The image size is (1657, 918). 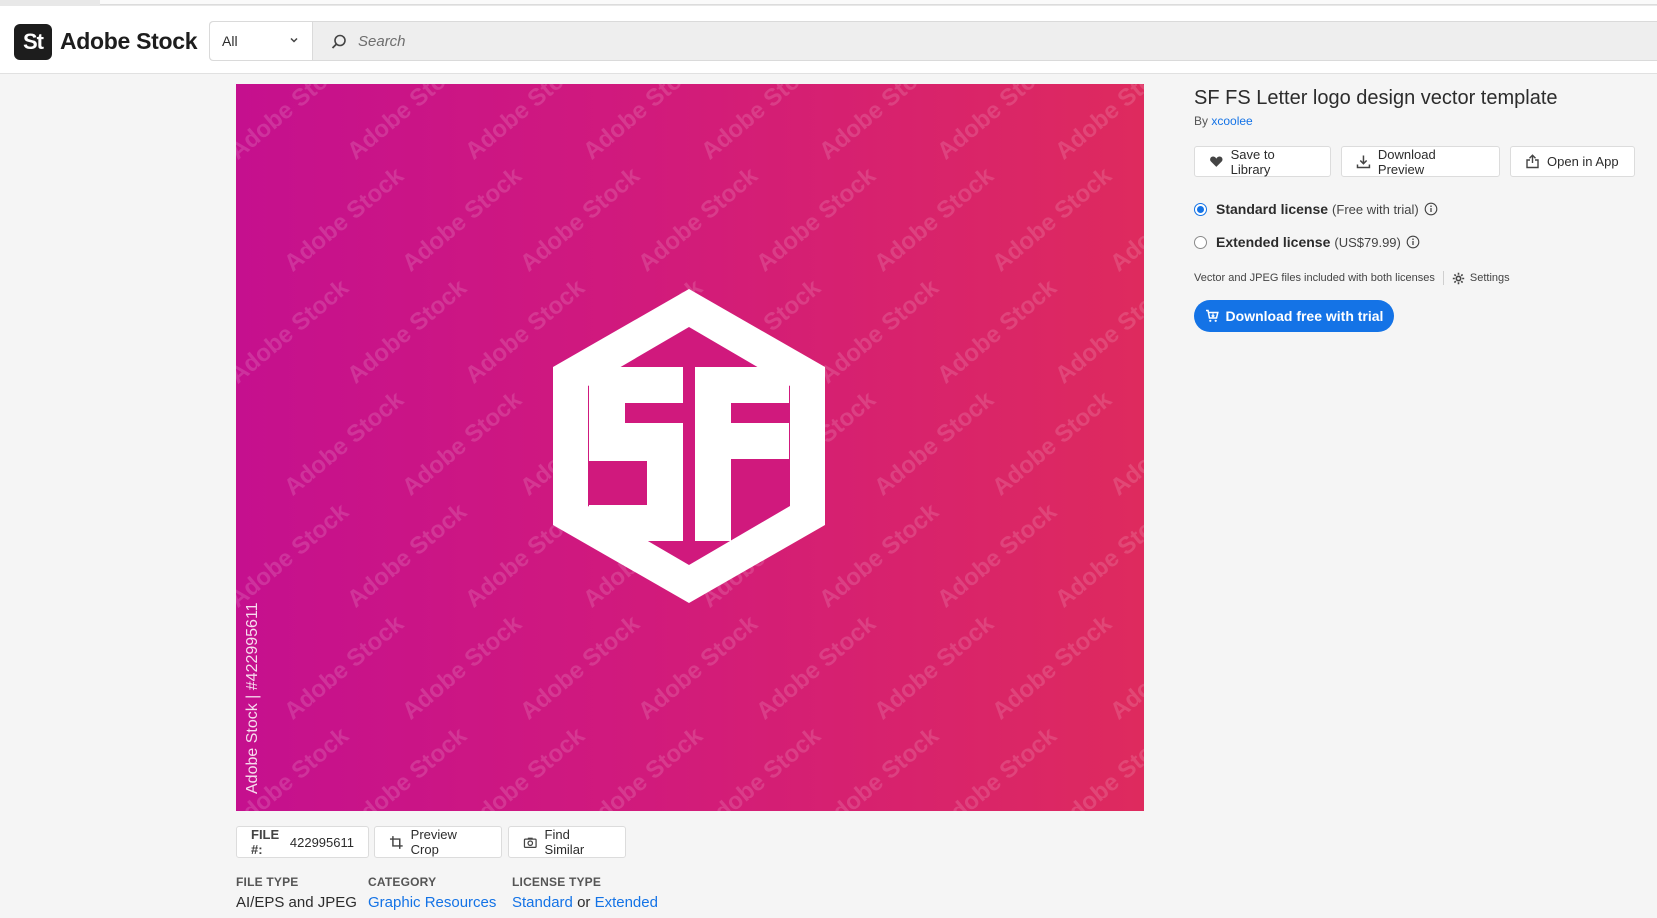 I want to click on extended-license-note: (US$79.99), so click(x=1367, y=242).